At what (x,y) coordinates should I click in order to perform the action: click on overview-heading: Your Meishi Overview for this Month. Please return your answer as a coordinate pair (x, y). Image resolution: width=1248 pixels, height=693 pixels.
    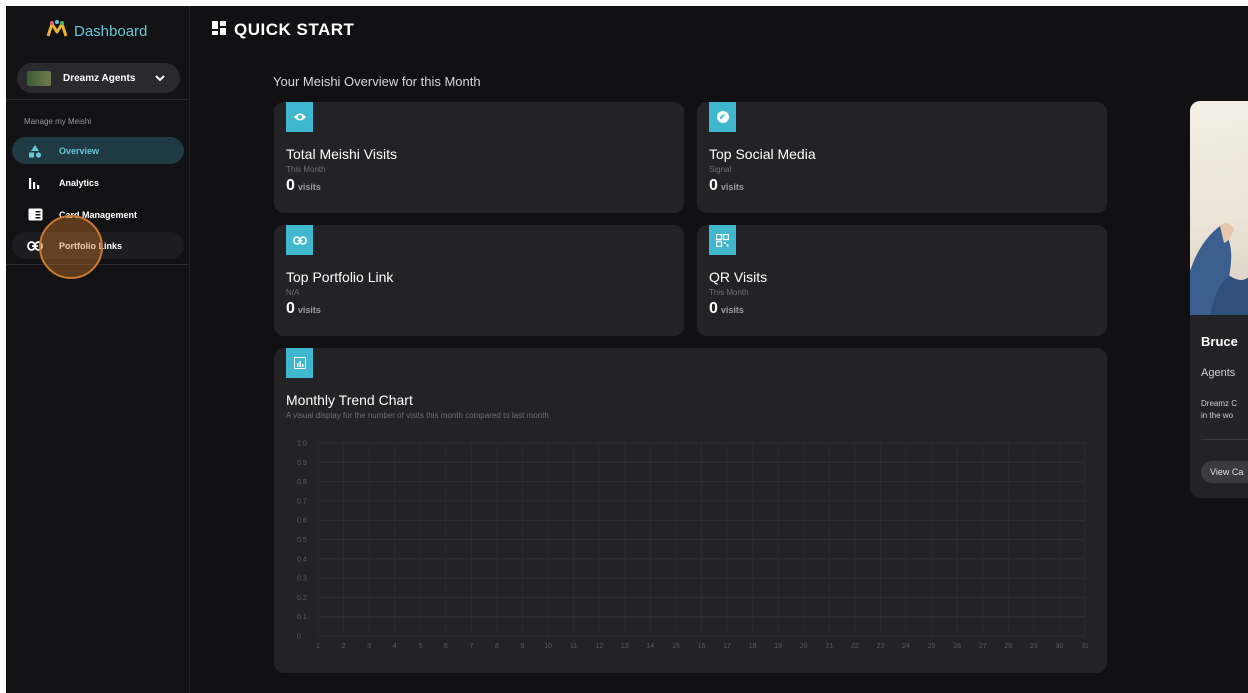
    Looking at the image, I should click on (377, 81).